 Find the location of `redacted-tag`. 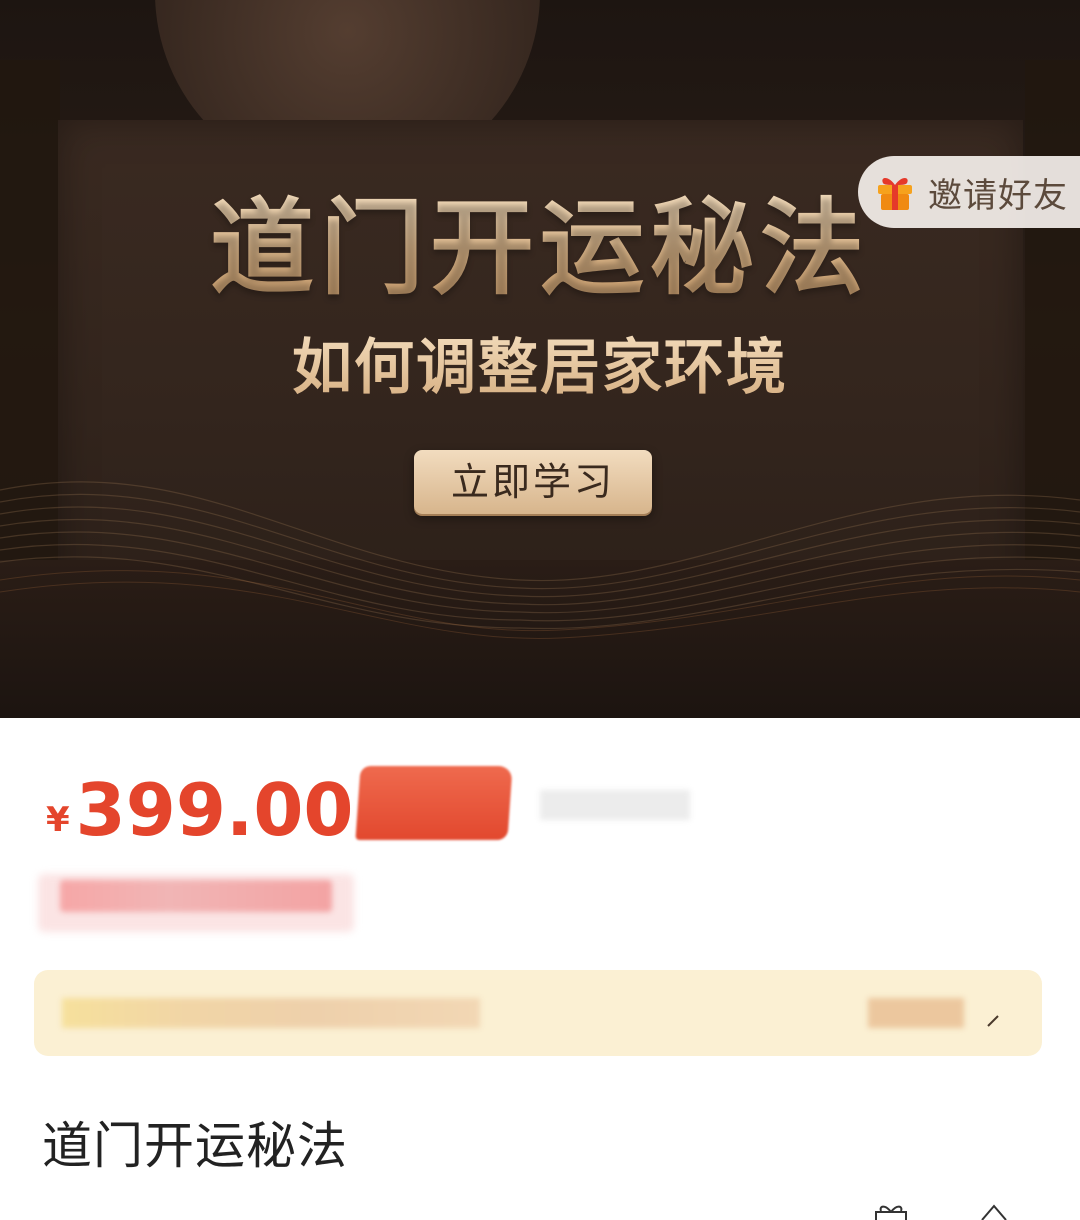

redacted-tag is located at coordinates (196, 896).